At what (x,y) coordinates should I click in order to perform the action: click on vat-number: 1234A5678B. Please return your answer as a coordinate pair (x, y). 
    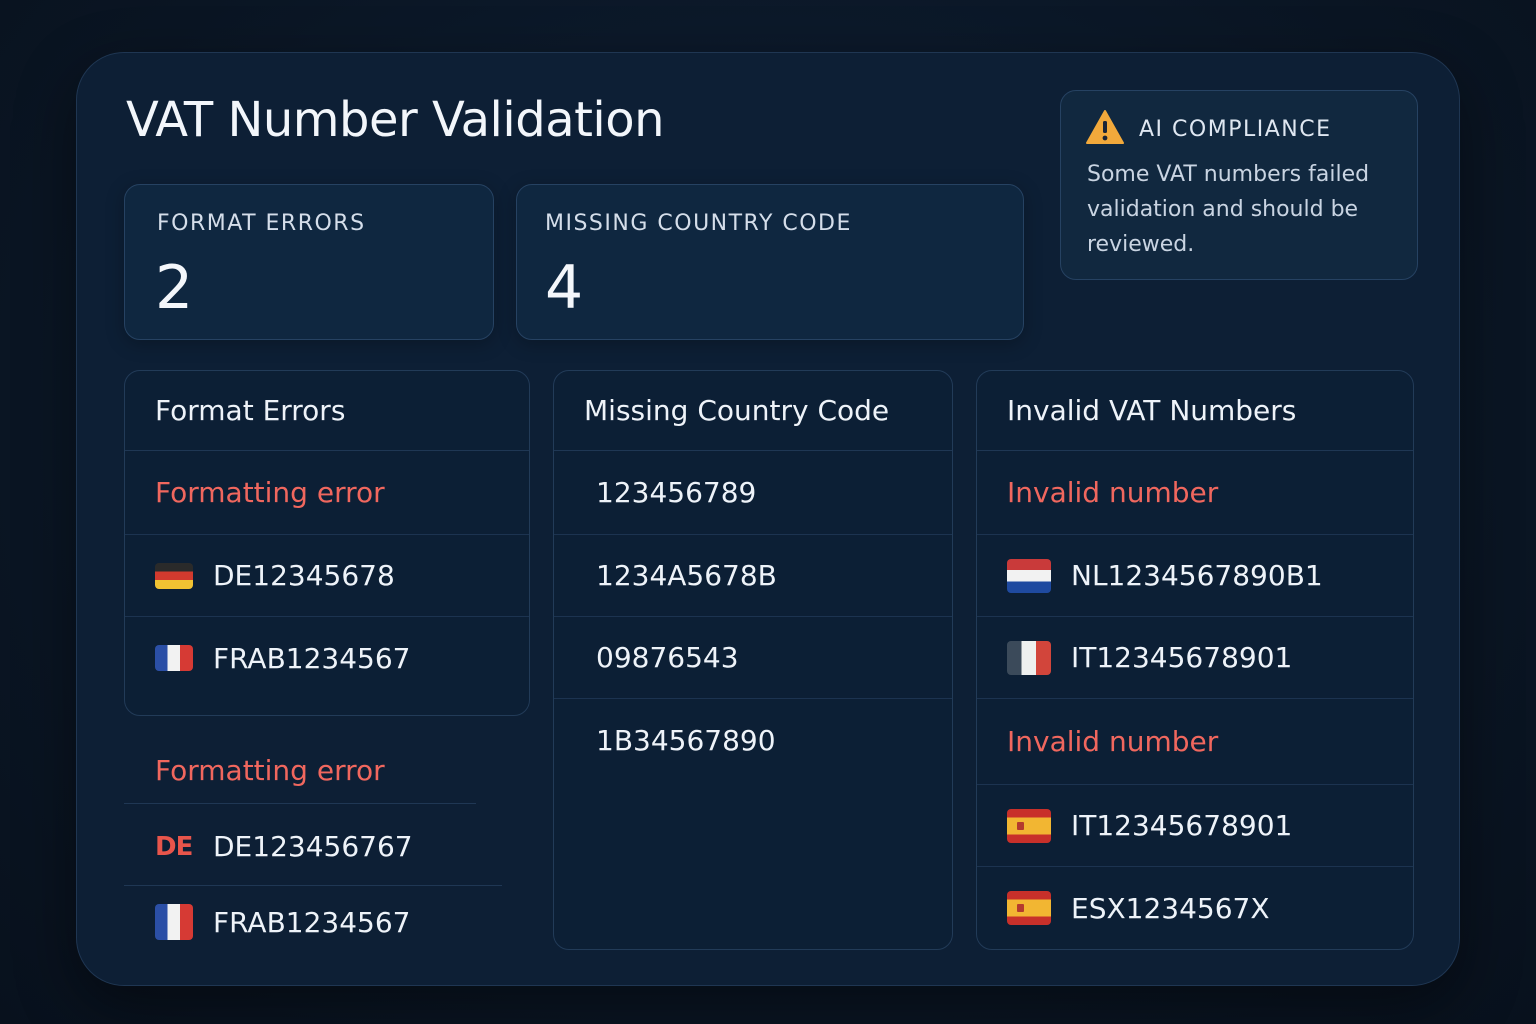
    Looking at the image, I should click on (686, 575).